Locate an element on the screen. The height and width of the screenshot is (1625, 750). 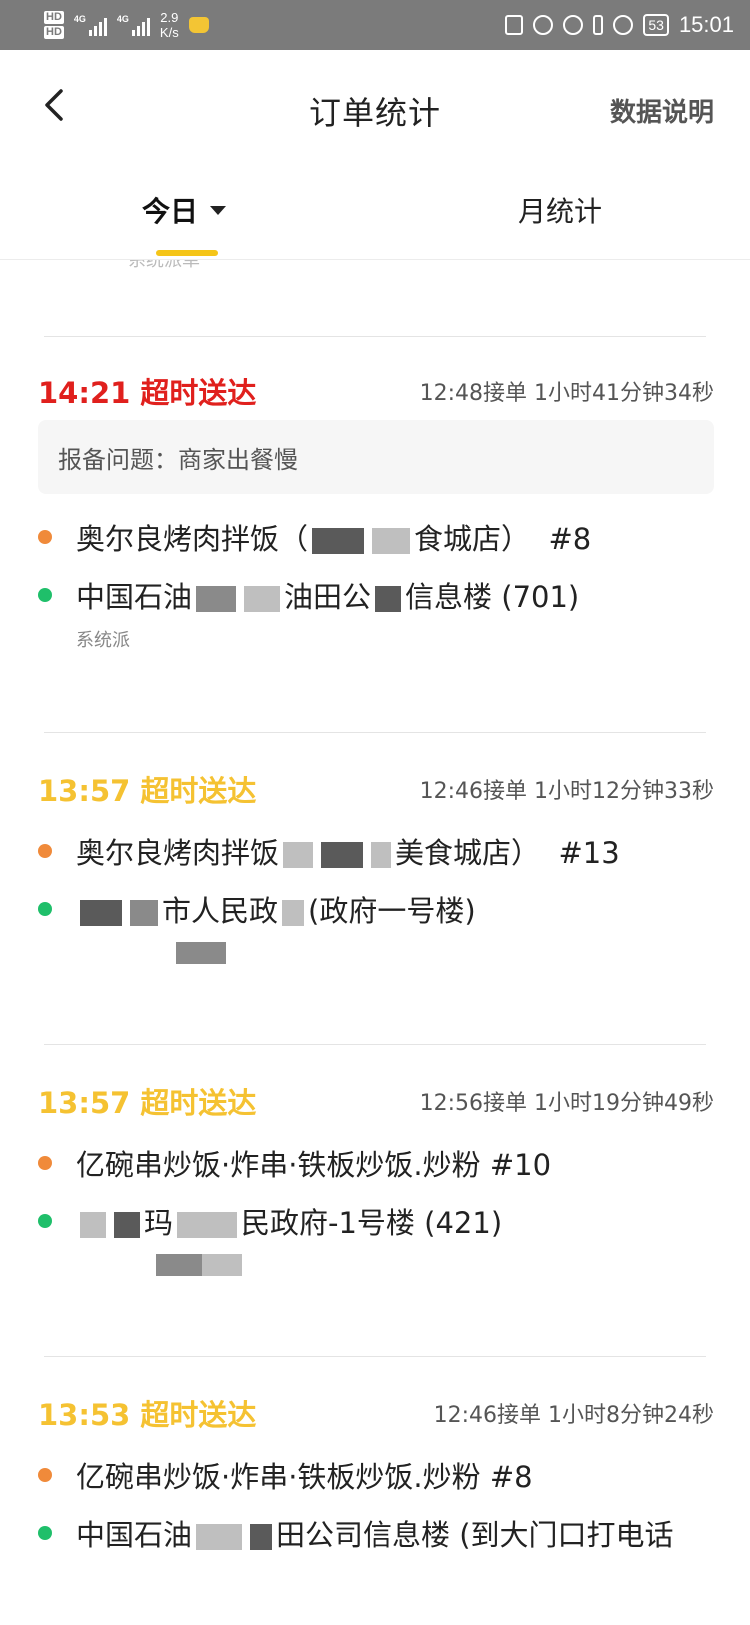
tab-today: 今日 is located at coordinates (184, 210).